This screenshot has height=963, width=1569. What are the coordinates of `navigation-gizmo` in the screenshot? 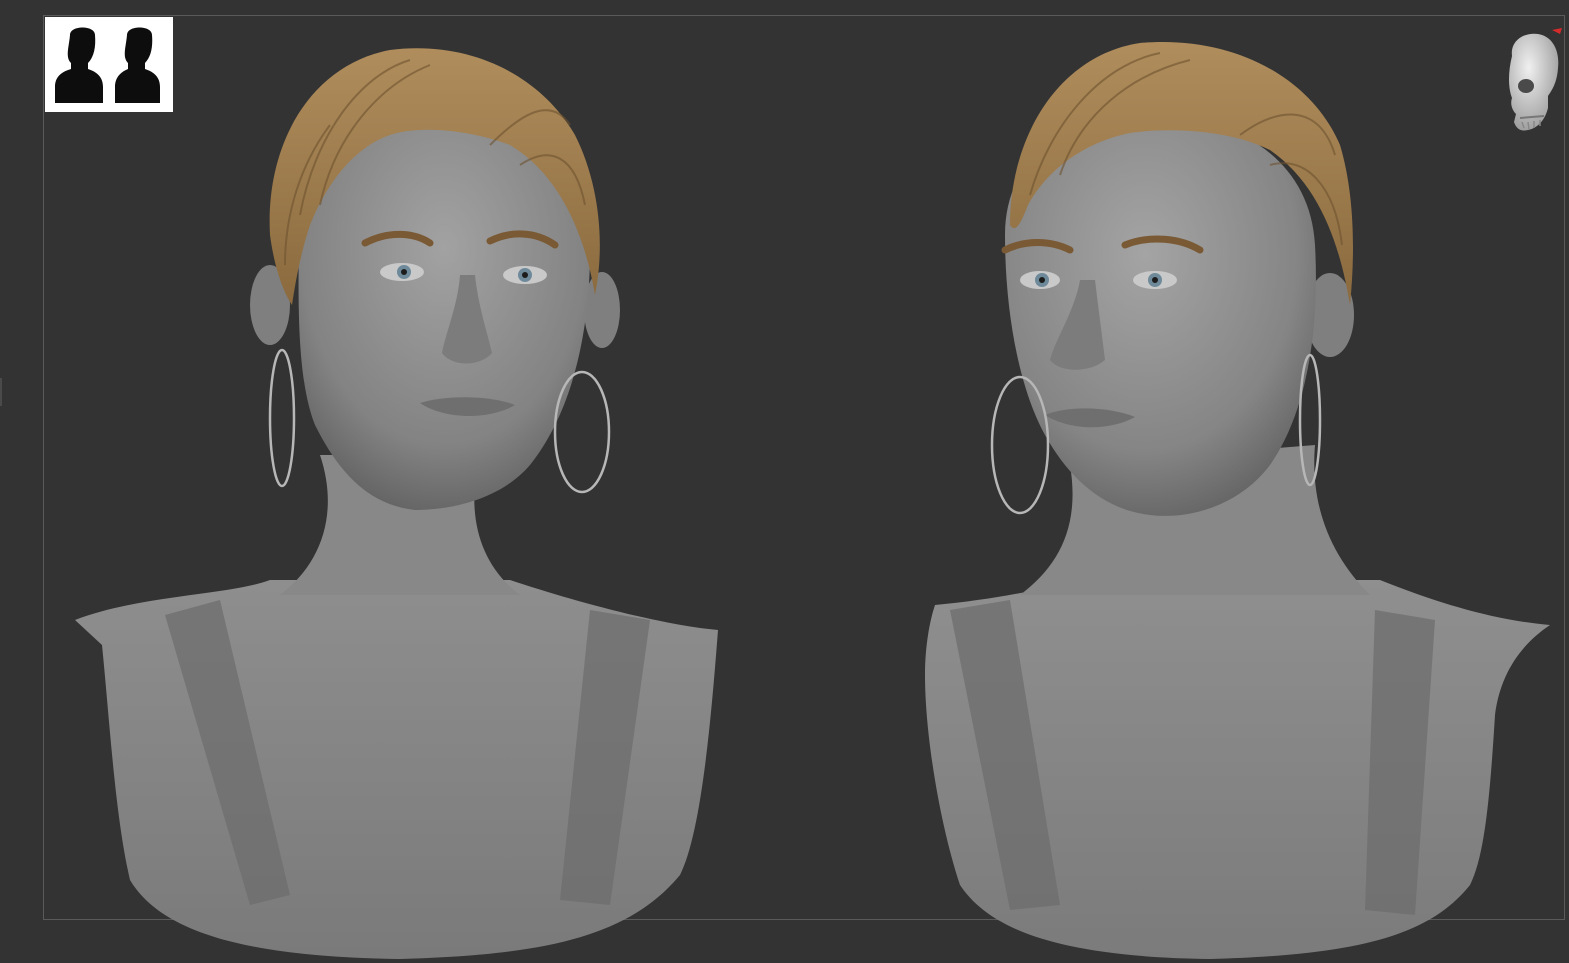 It's located at (1531, 84).